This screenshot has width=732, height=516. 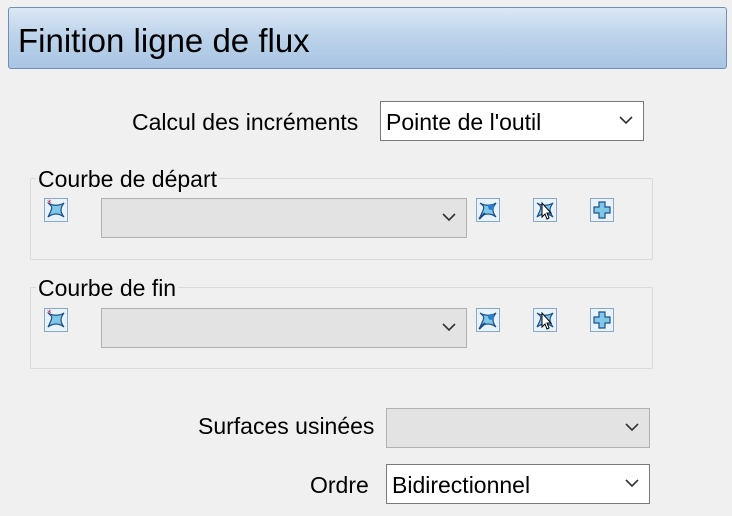 I want to click on increments-dropdown: Pointe de l'outil, so click(x=512, y=121).